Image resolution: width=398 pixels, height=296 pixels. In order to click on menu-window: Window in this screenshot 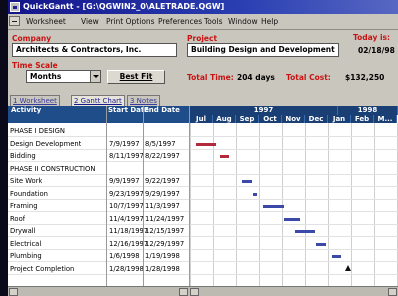, I will do `click(243, 21)`.